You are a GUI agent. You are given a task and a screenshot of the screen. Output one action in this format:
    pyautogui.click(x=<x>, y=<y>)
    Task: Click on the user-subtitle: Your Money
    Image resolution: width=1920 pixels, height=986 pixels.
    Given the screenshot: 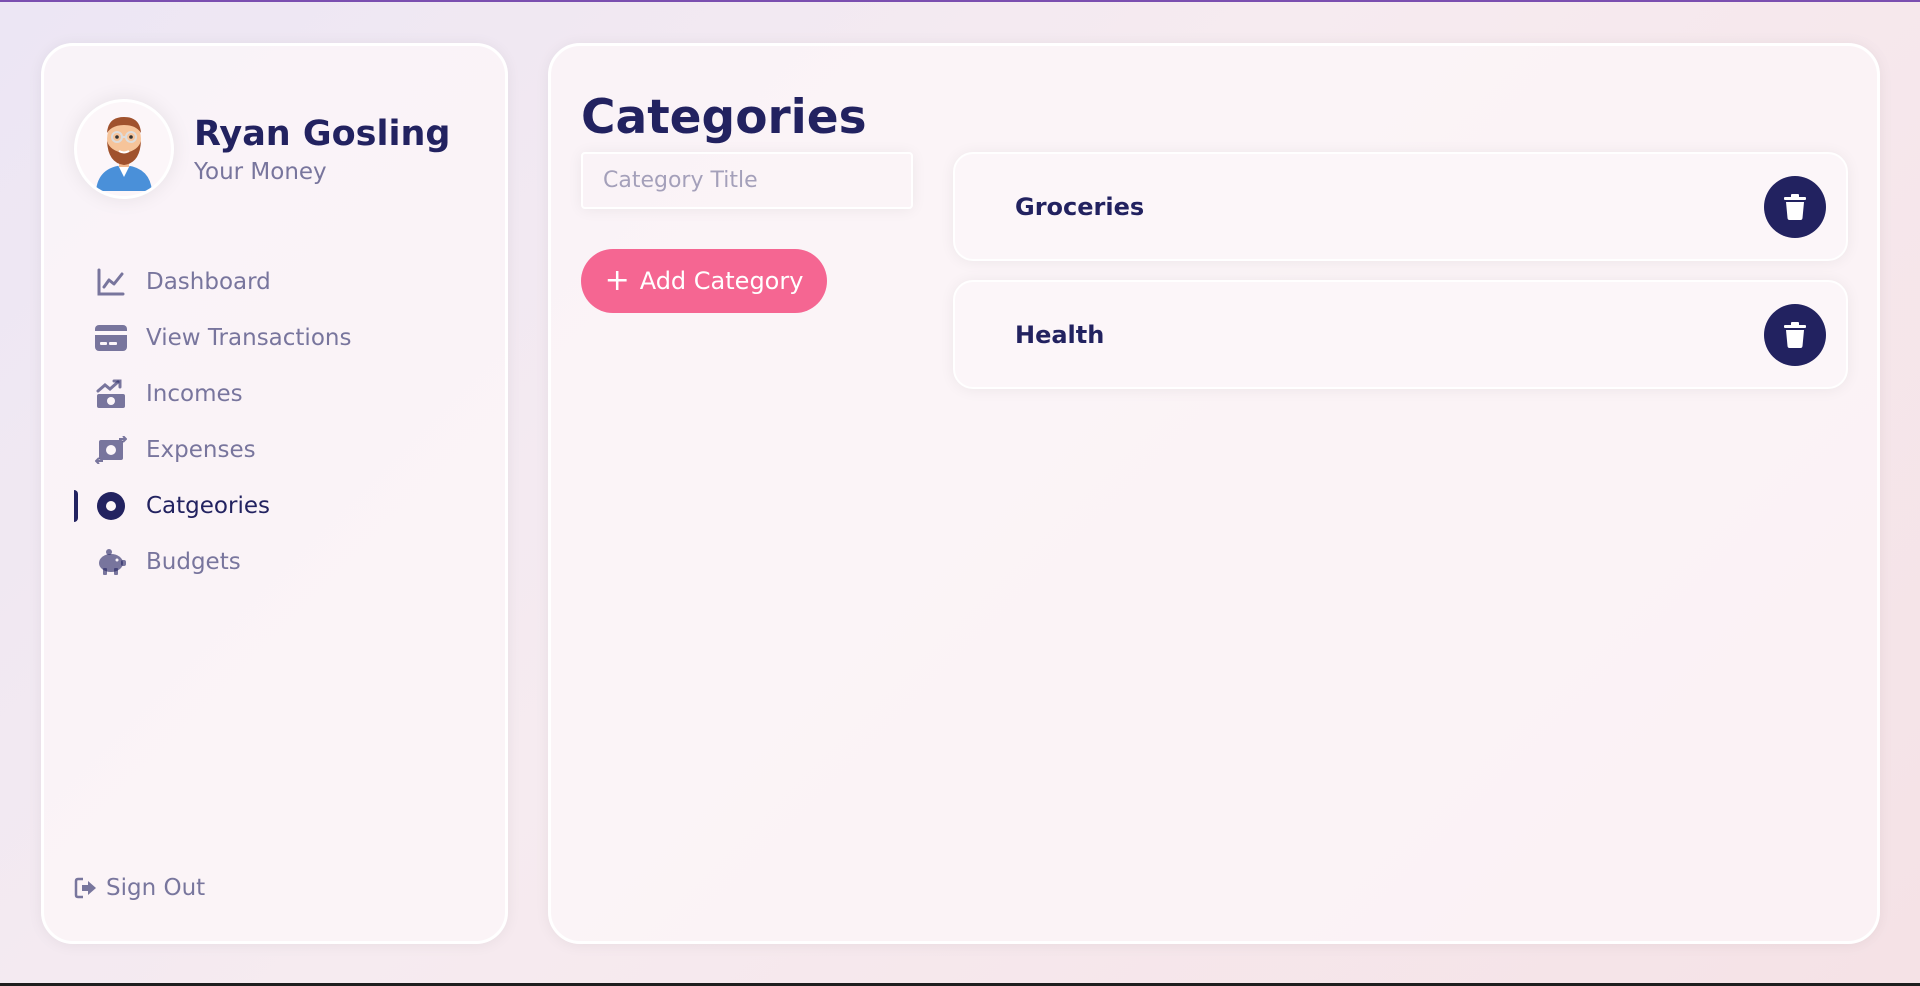 What is the action you would take?
    pyautogui.click(x=260, y=172)
    